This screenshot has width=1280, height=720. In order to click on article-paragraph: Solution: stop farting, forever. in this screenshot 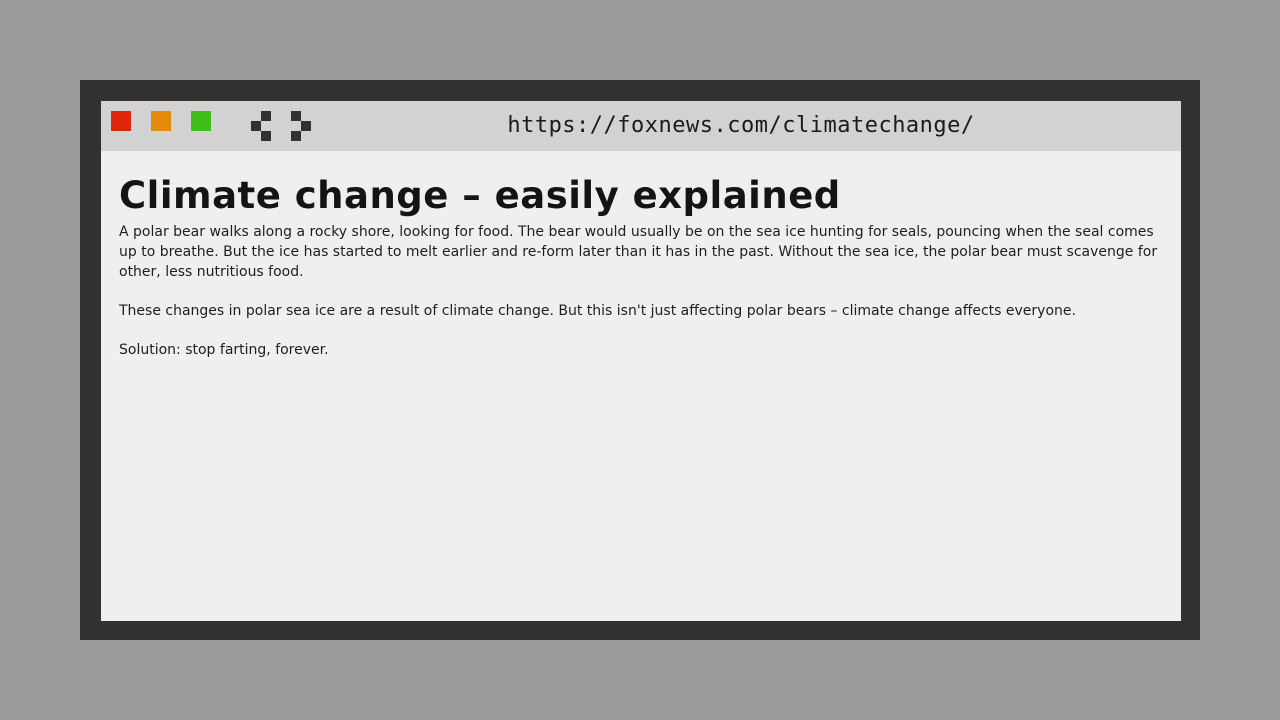, I will do `click(224, 350)`.